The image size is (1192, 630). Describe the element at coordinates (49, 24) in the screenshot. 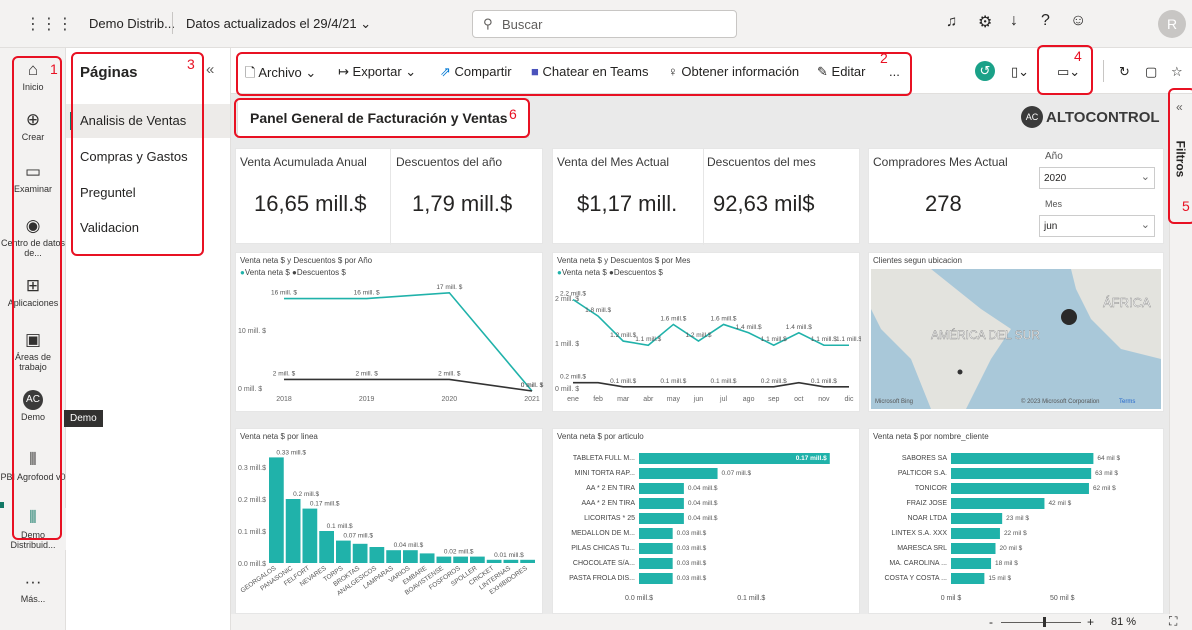

I see `app-launcher-icon: ⋮⋮⋮` at that location.